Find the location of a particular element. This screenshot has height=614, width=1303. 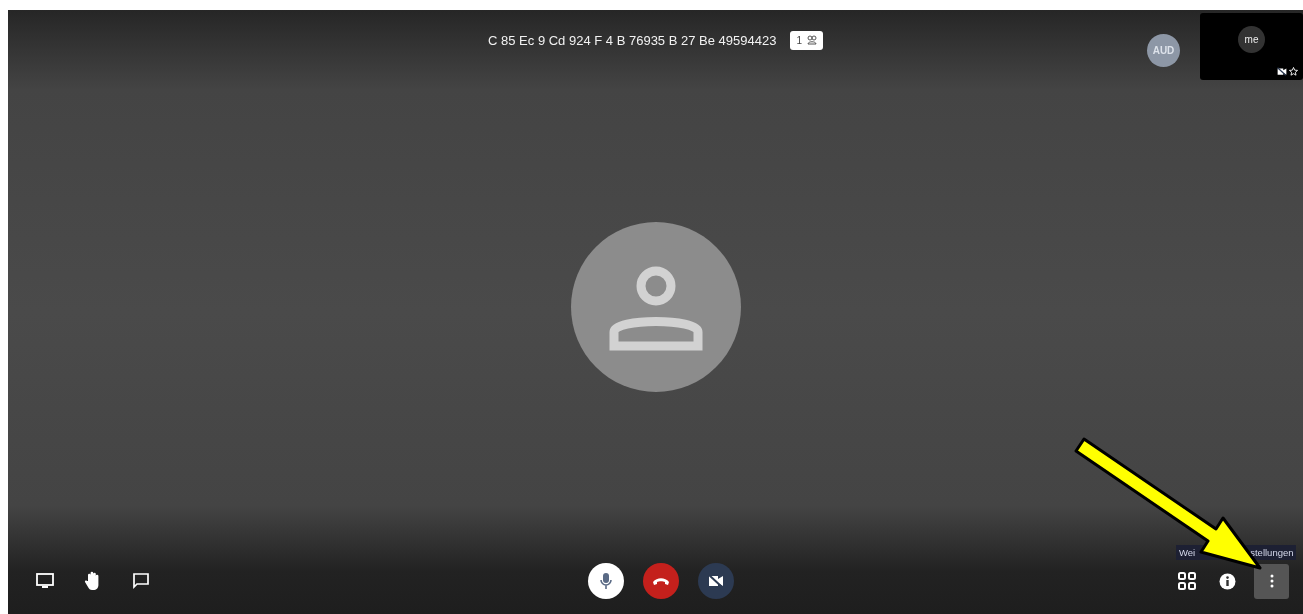

chat-icon is located at coordinates (141, 581).